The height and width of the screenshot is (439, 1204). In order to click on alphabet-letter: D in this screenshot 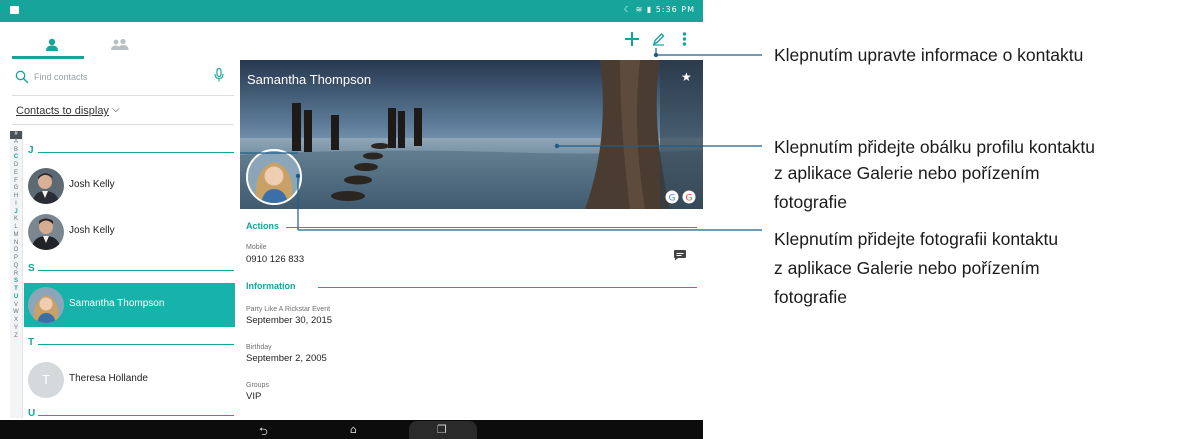, I will do `click(16, 166)`.